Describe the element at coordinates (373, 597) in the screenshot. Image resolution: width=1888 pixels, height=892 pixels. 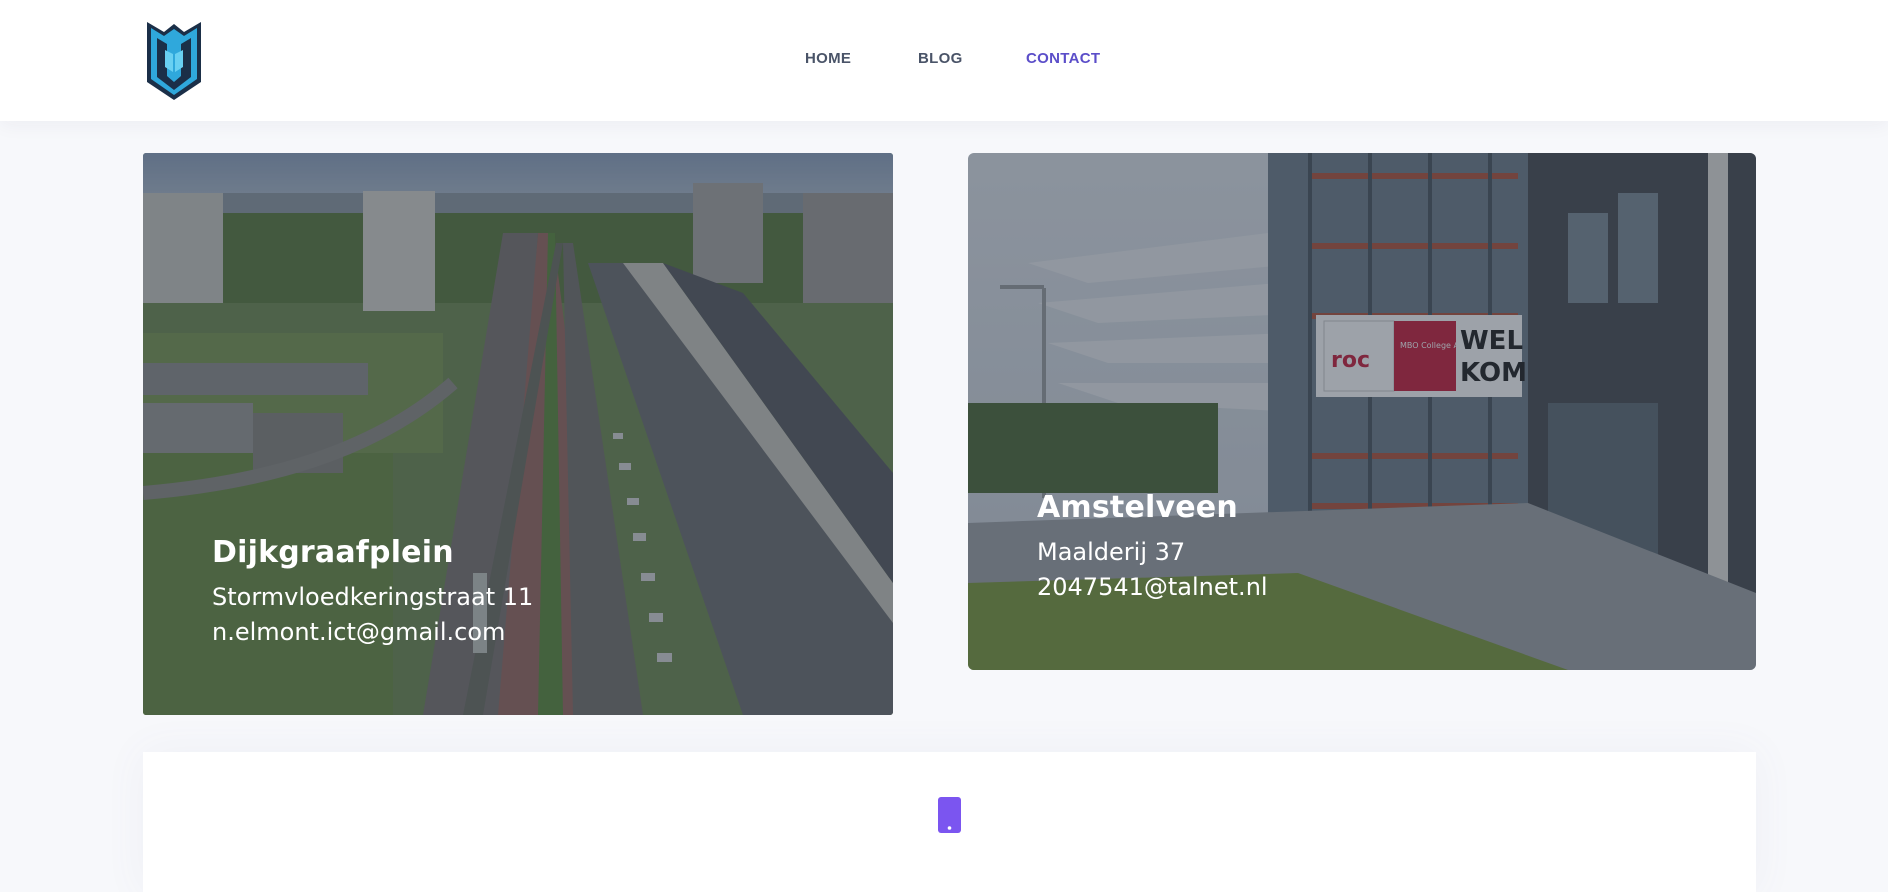
I see `location-address: Stormvloedkeringstraat 11` at that location.